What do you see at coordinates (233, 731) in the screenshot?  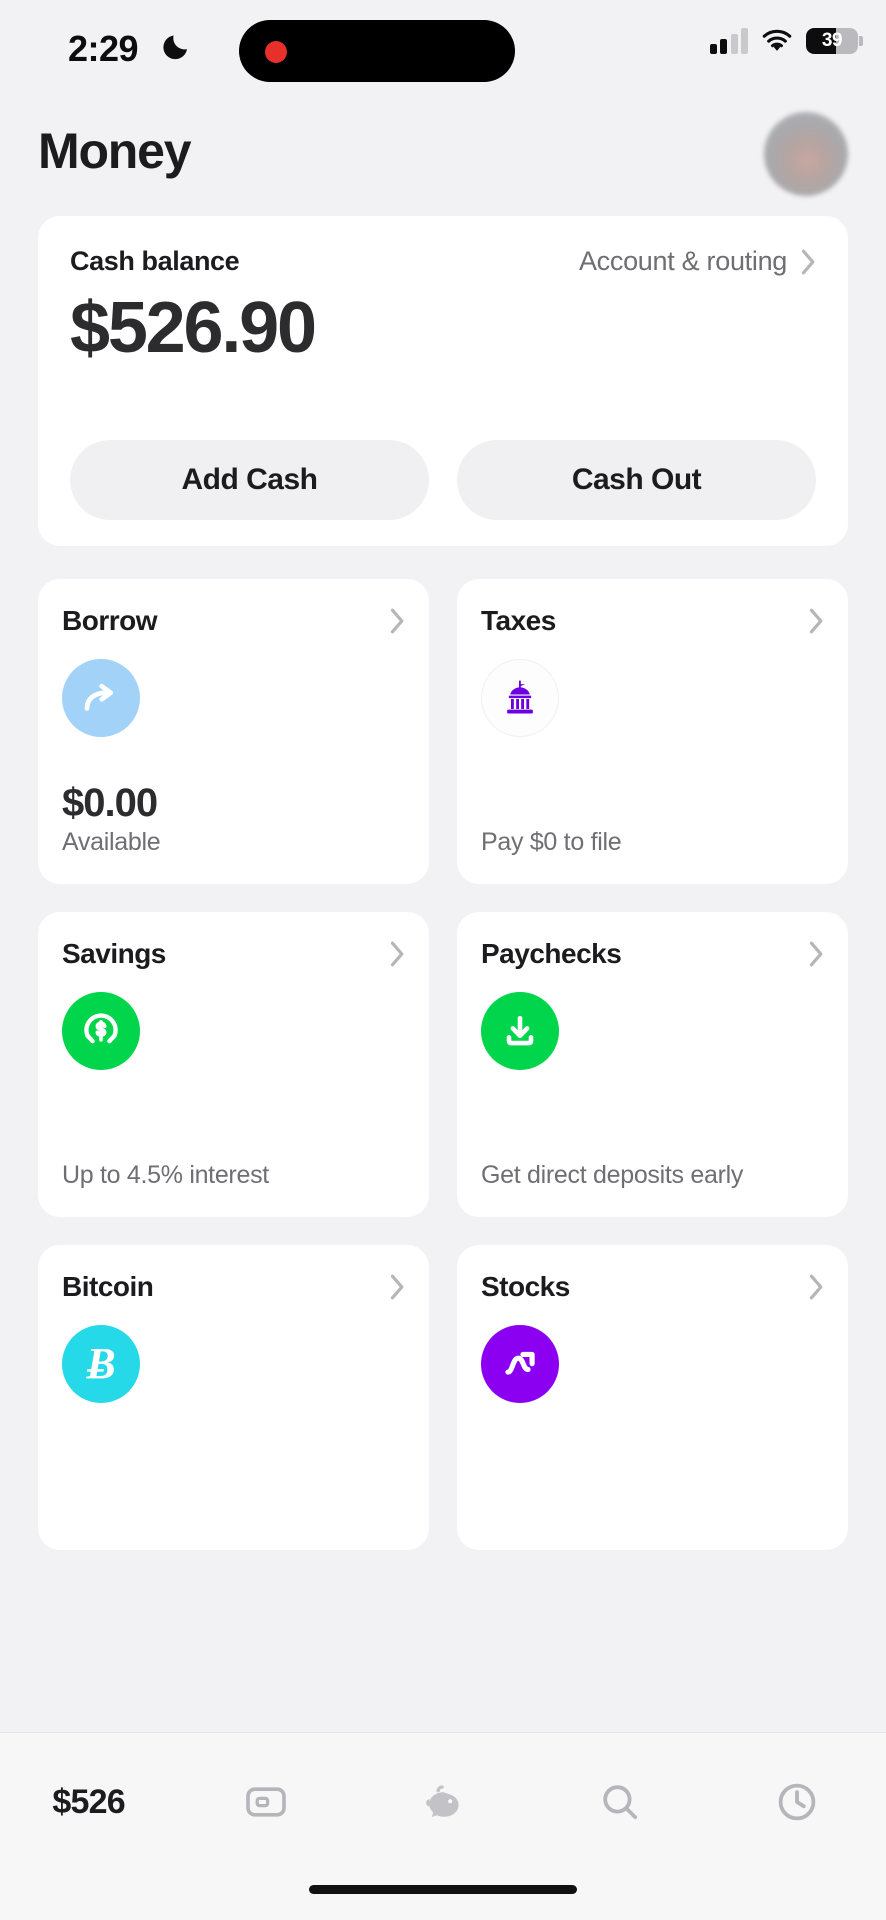 I see `tile-borrow: Borrow $0.00 Available` at bounding box center [233, 731].